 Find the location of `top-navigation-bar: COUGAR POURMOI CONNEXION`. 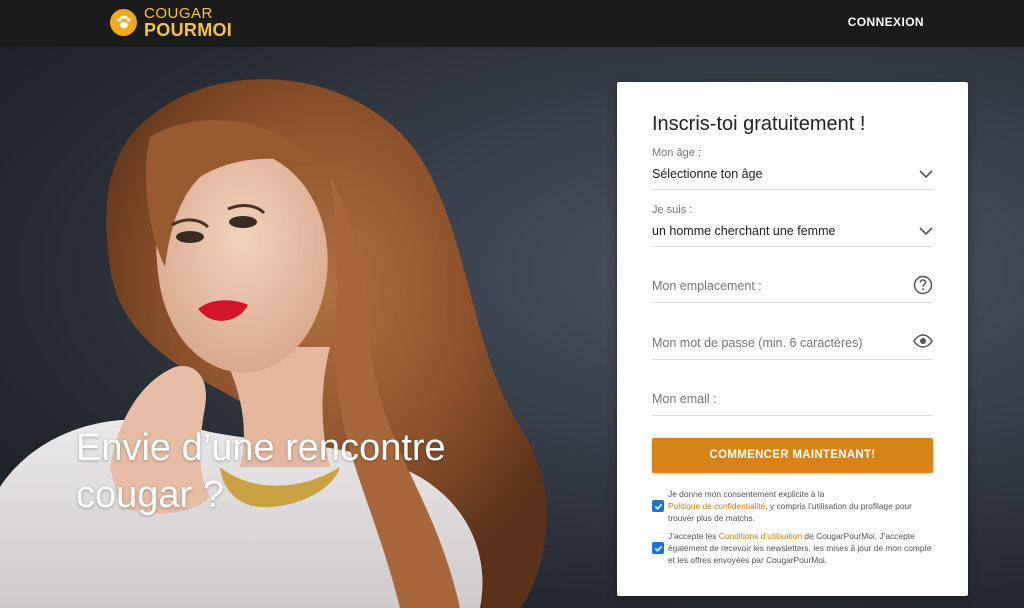

top-navigation-bar: COUGAR POURMOI CONNEXION is located at coordinates (512, 23).